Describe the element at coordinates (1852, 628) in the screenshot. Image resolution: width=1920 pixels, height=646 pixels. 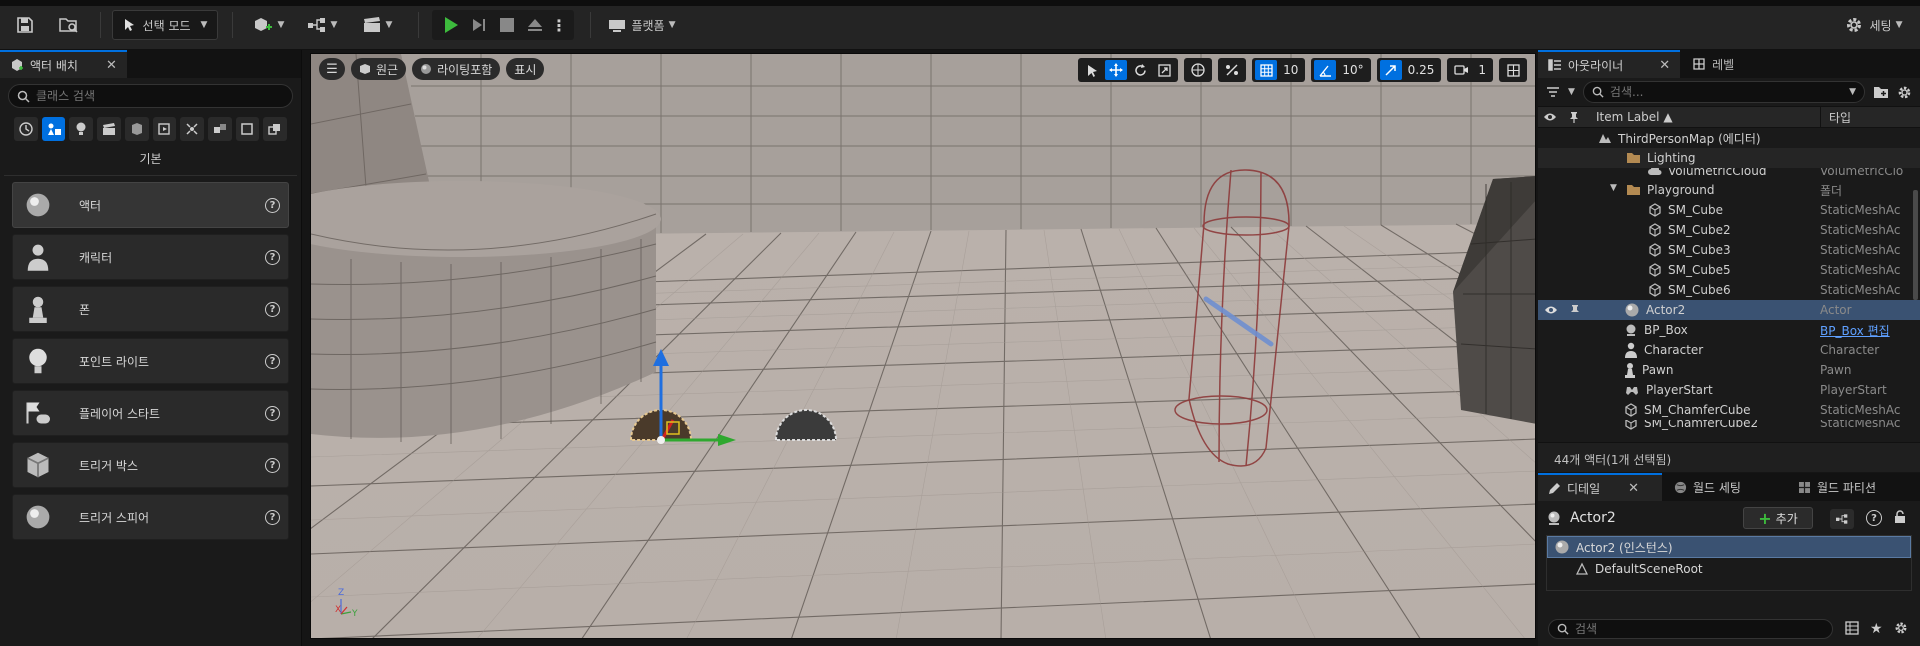
I see `property-matrix-button` at that location.